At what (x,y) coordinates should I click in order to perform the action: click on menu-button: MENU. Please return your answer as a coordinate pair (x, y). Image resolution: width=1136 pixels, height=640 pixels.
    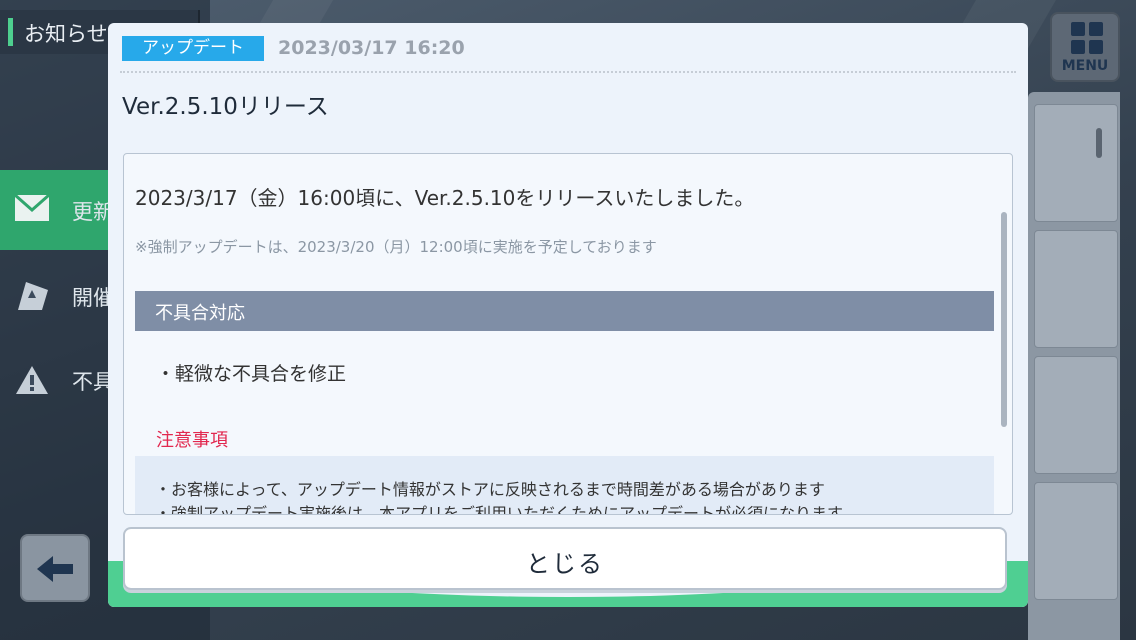
    Looking at the image, I should click on (1085, 47).